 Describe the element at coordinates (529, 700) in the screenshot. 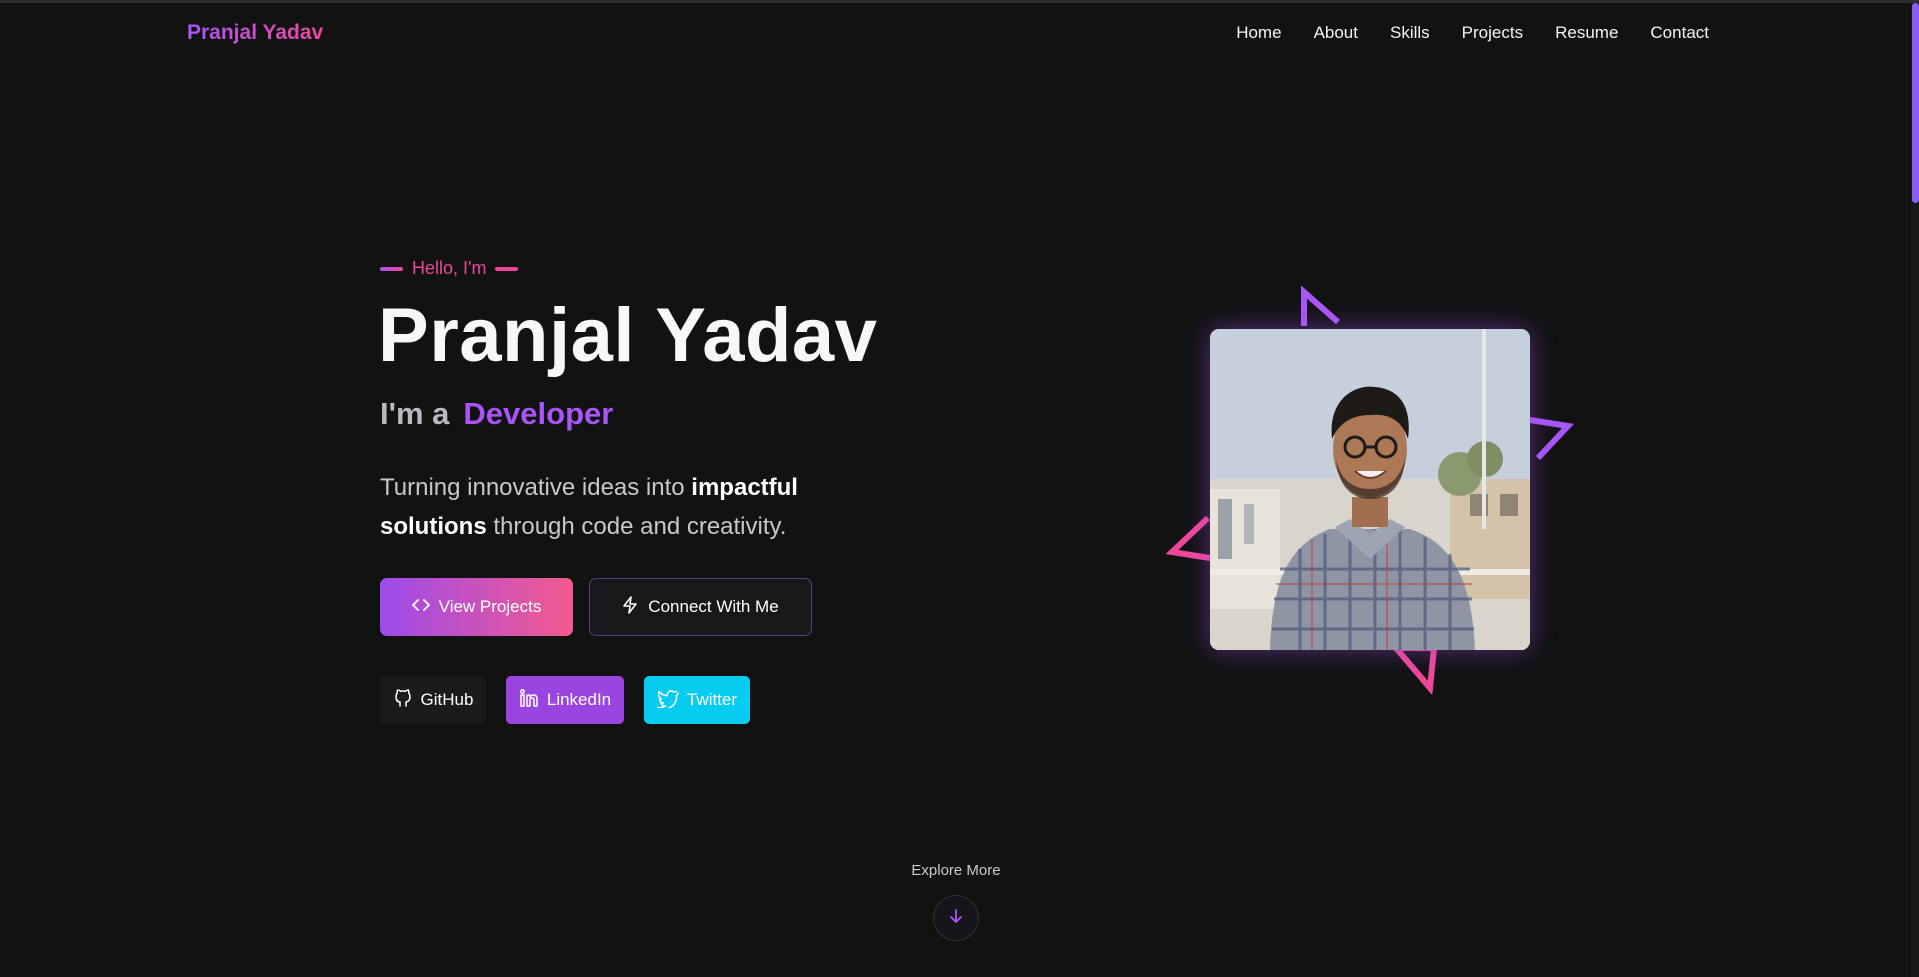

I see `linkedin-icon` at that location.